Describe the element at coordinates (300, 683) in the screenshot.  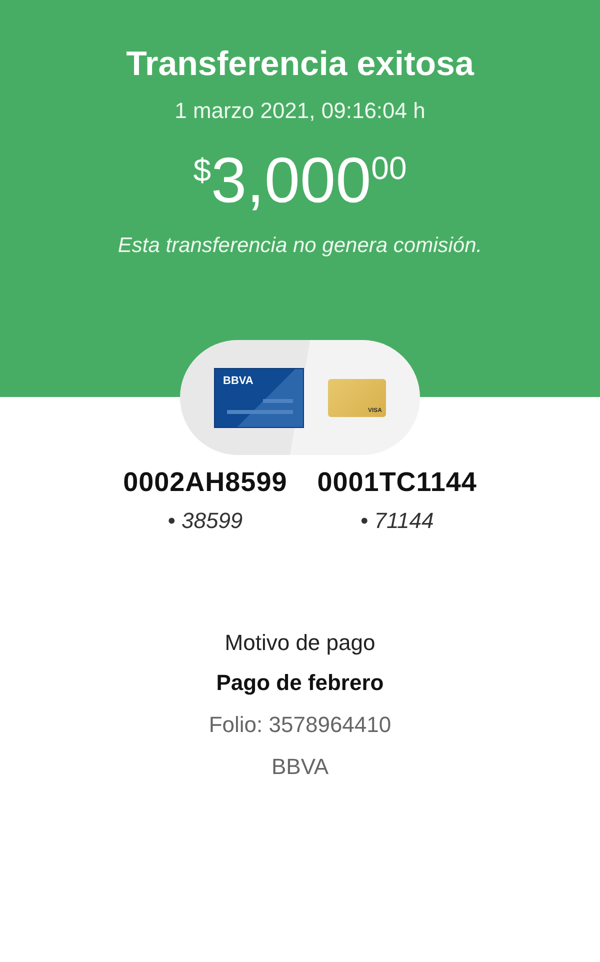
I see `payment-reason: Pago de febrero` at that location.